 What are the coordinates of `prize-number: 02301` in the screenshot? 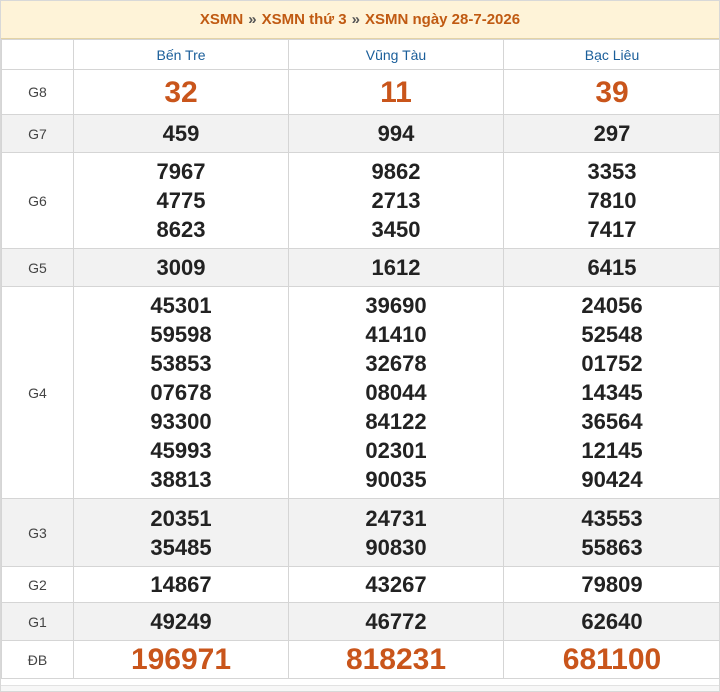 It's located at (396, 450).